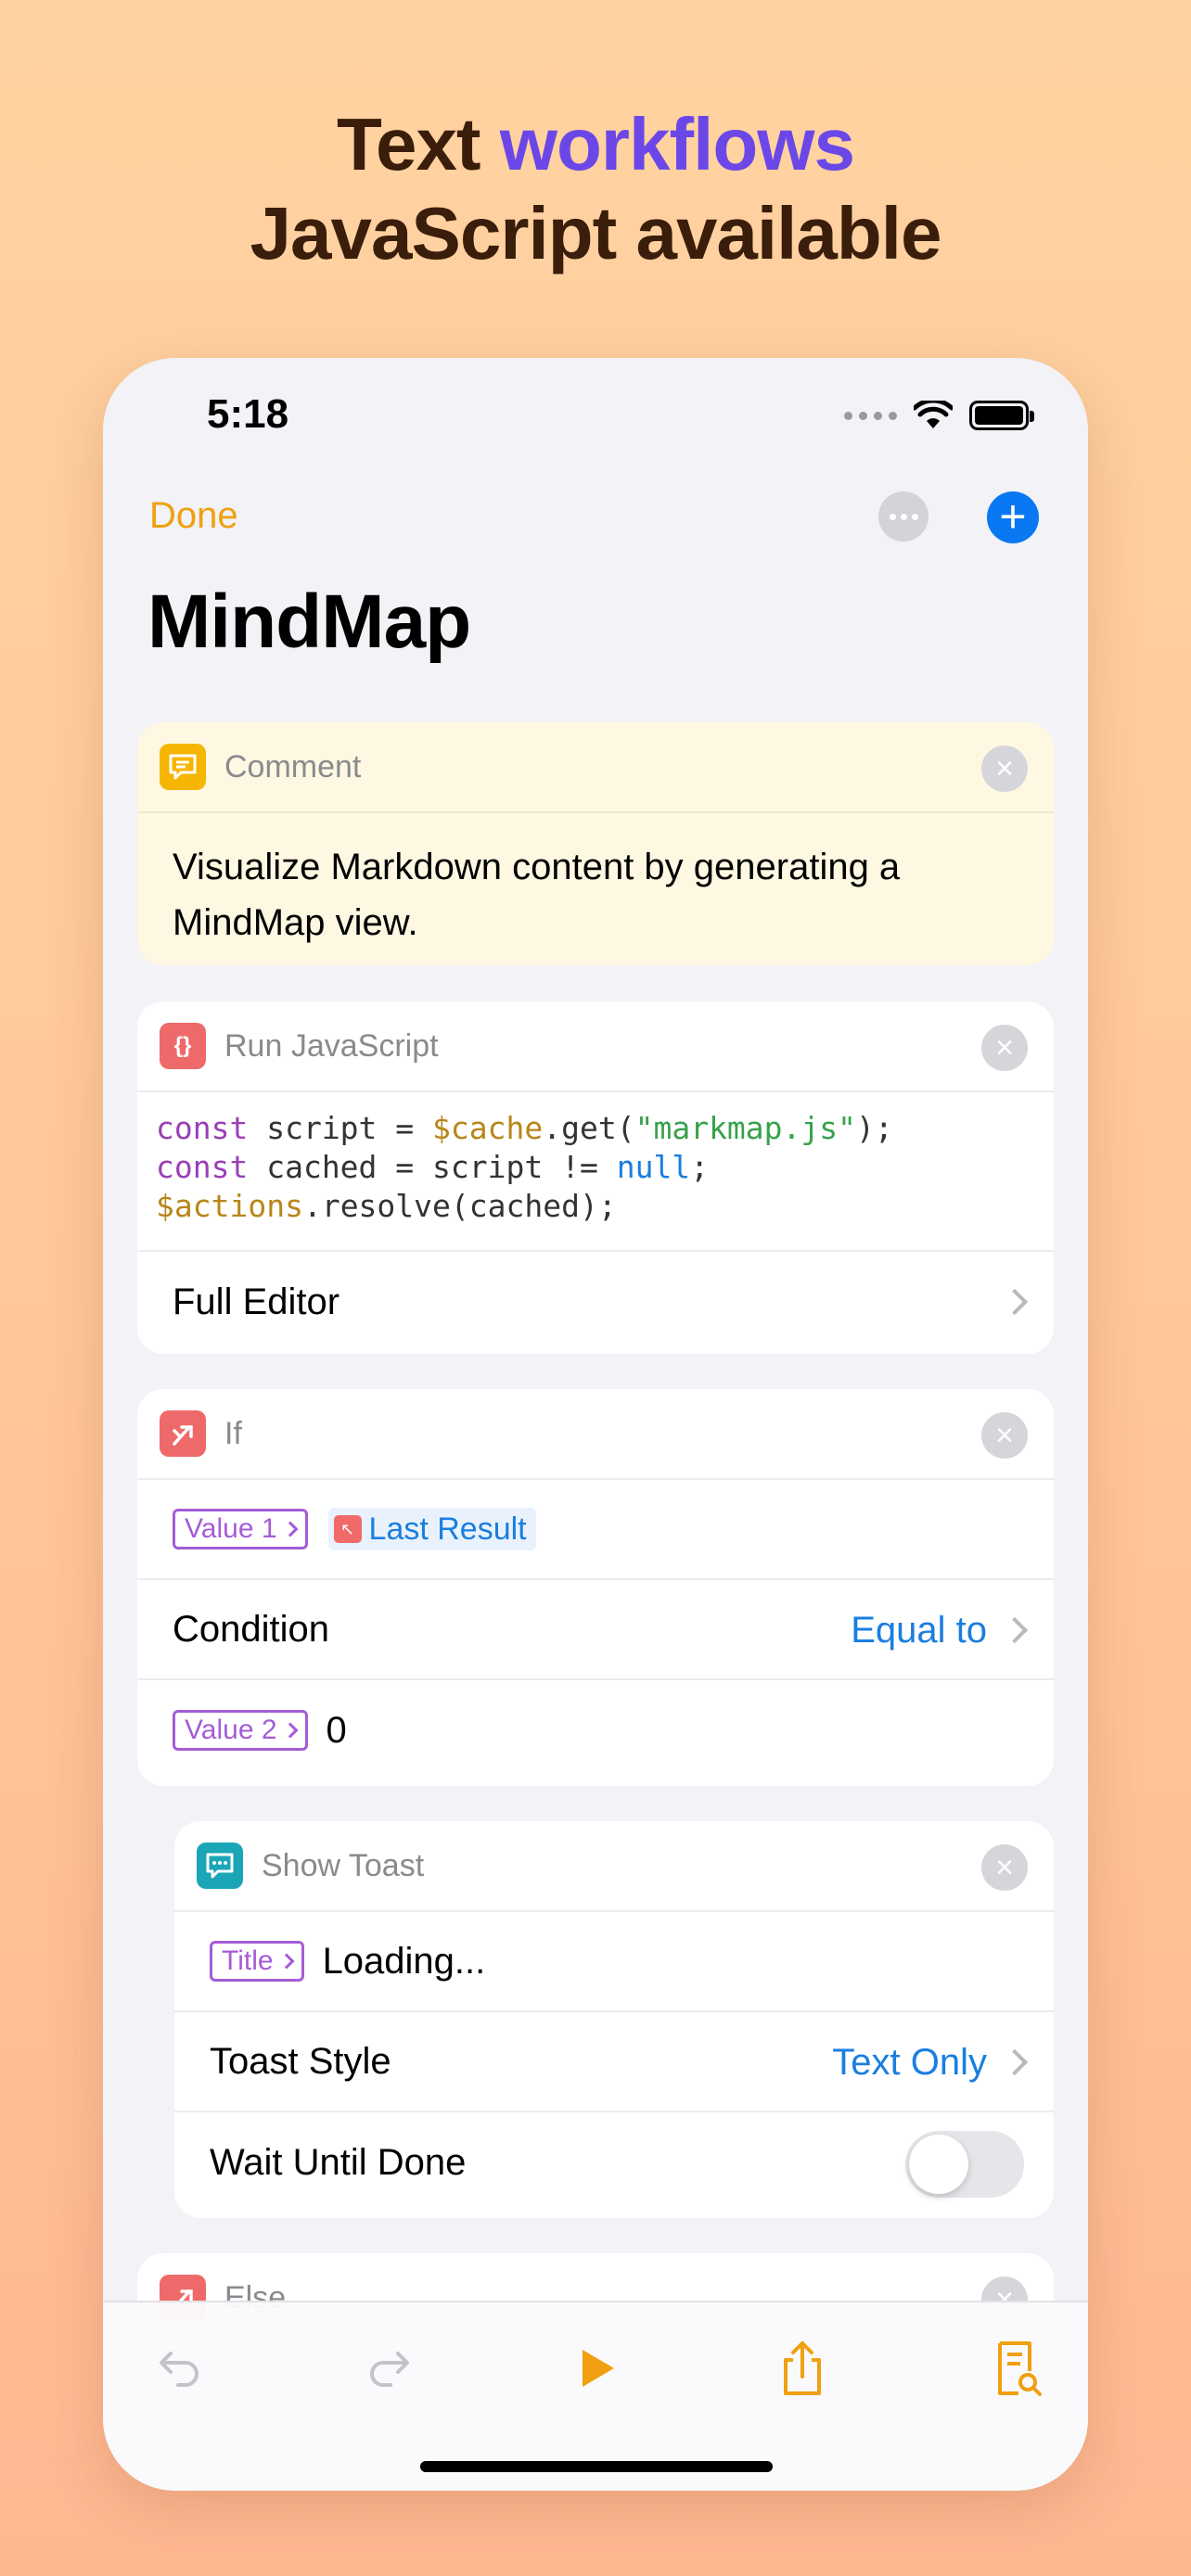 Image resolution: width=1191 pixels, height=2576 pixels. Describe the element at coordinates (300, 2061) in the screenshot. I see `toast-style-label: Toast Style` at that location.